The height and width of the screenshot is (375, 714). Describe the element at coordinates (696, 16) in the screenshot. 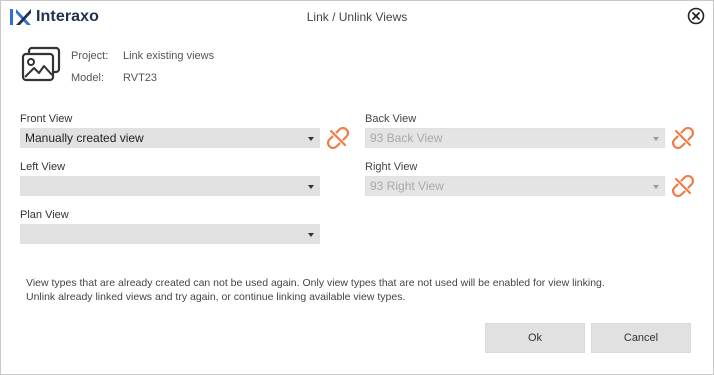

I see `close-icon` at that location.